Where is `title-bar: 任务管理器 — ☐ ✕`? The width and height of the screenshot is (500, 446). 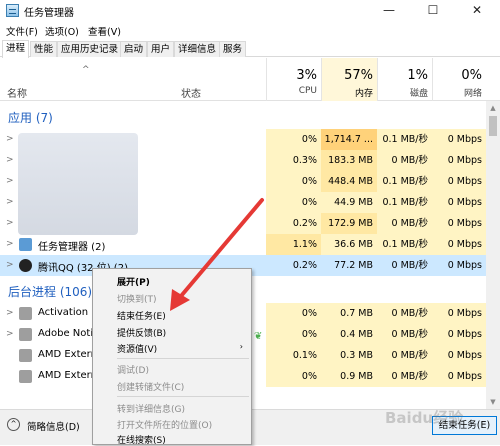
title-bar: 任务管理器 — ☐ ✕ is located at coordinates (250, 11).